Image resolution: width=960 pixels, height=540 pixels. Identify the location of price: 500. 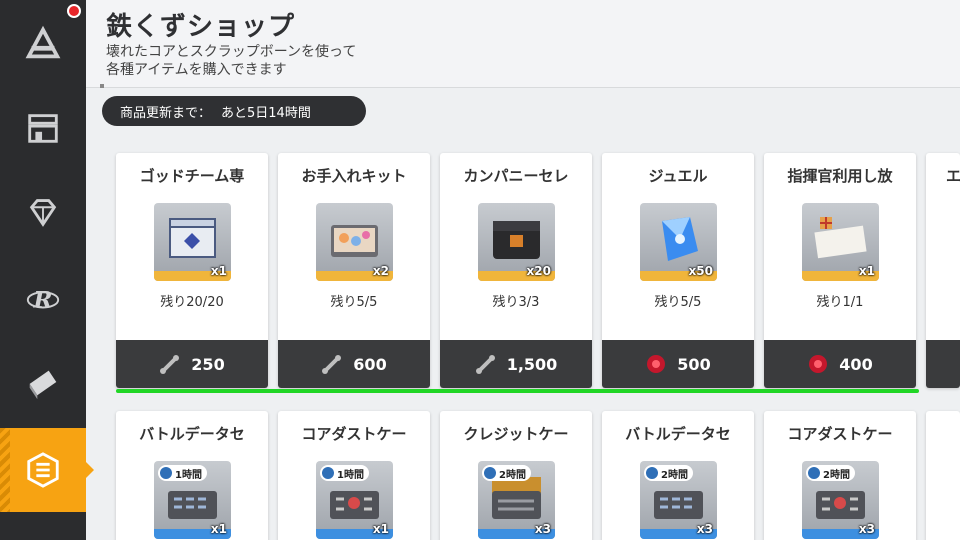
(694, 364).